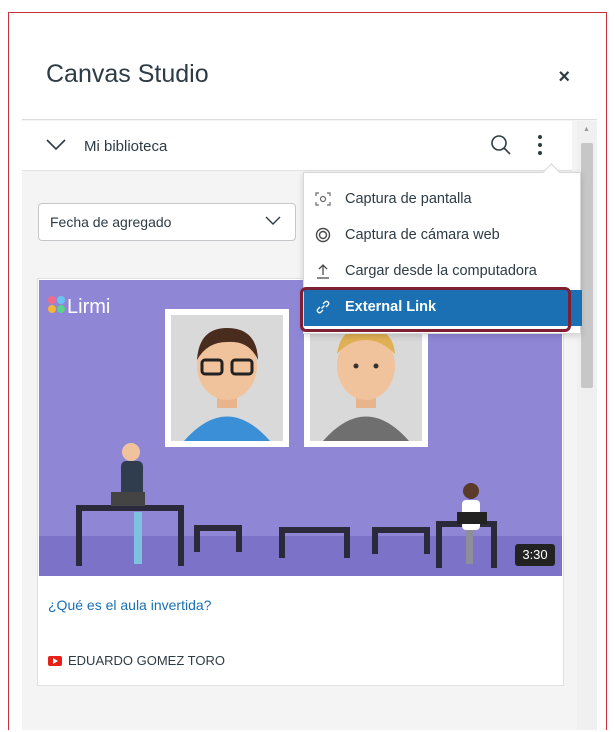 The height and width of the screenshot is (732, 615). What do you see at coordinates (435, 309) in the screenshot?
I see `highlight-ring` at bounding box center [435, 309].